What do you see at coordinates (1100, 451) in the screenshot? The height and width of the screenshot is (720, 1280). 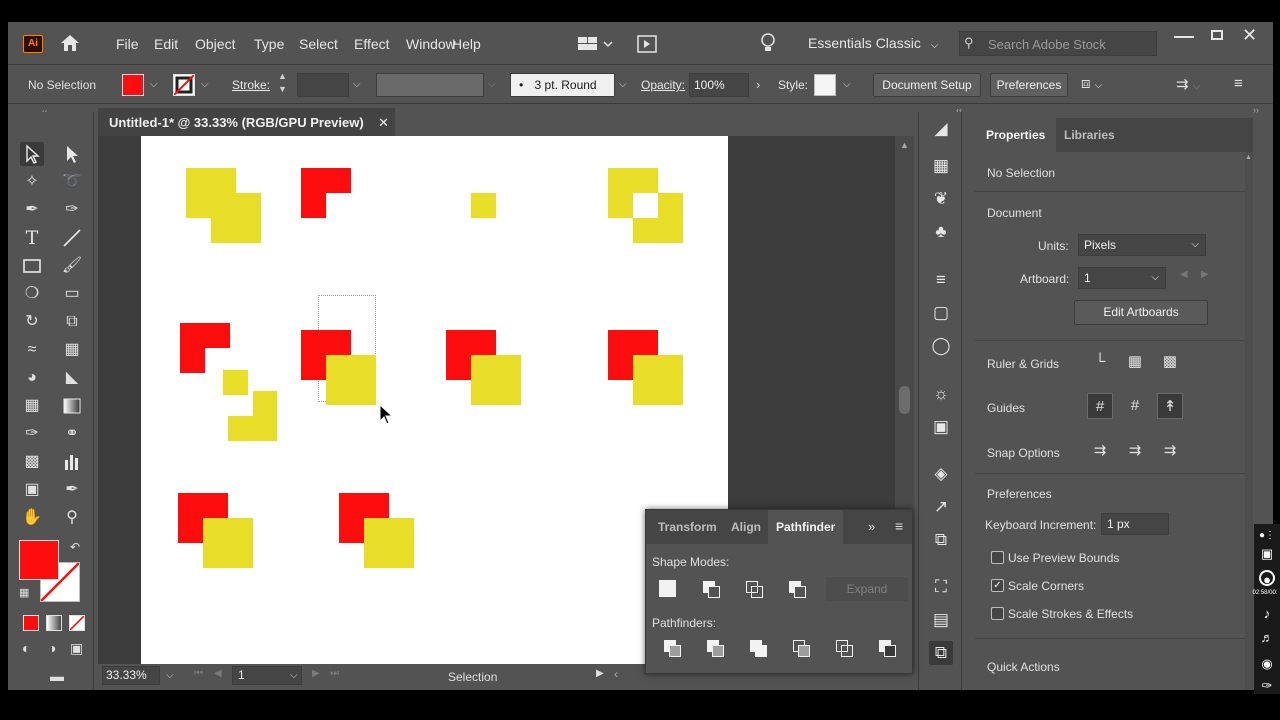 I see `snap-to-point-icon: ⇉` at bounding box center [1100, 451].